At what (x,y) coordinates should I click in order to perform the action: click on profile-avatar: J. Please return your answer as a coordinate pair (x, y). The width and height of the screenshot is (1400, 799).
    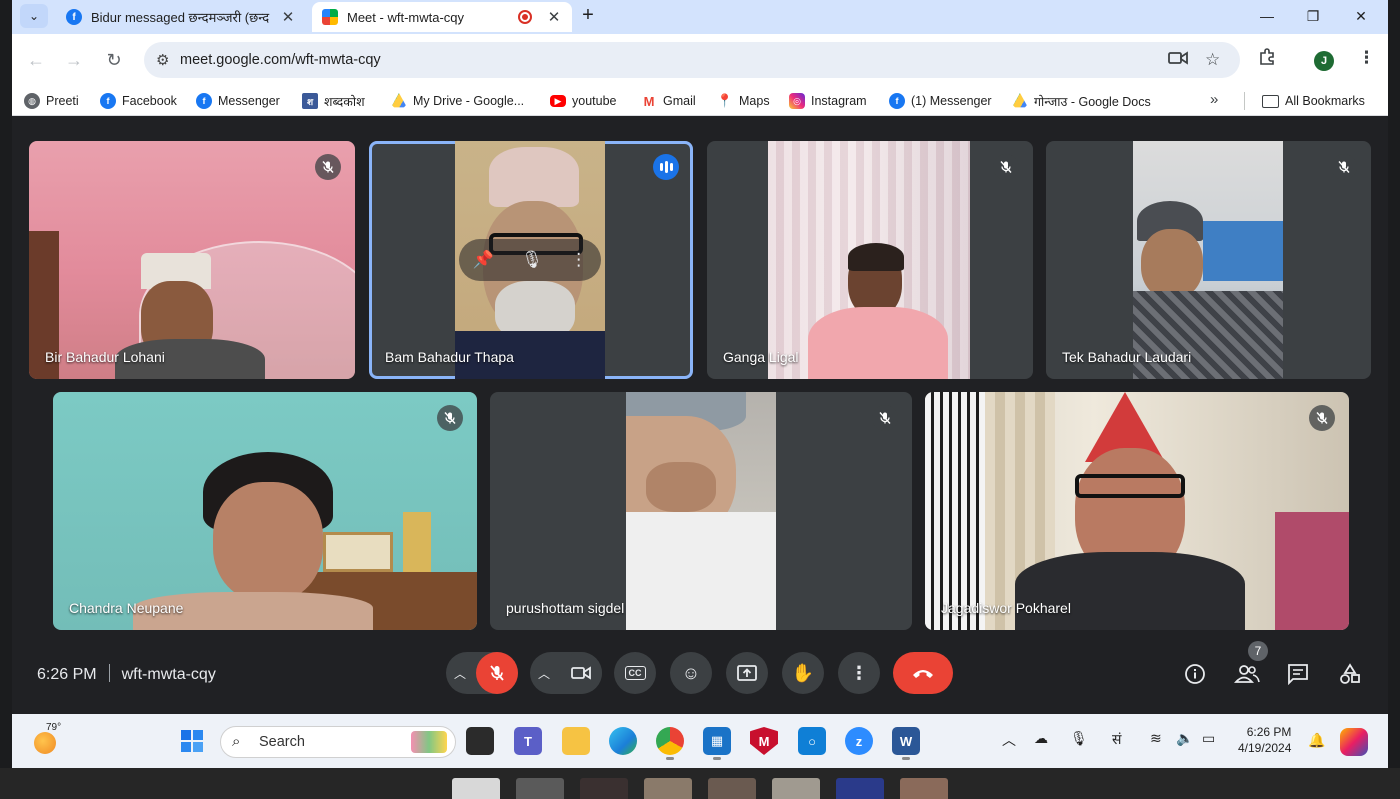
    Looking at the image, I should click on (1324, 61).